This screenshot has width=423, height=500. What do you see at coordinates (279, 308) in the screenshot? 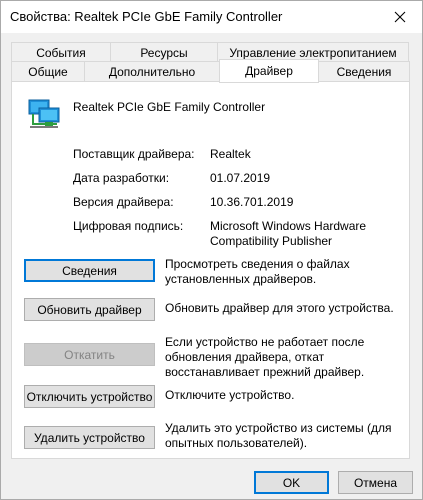
I see `update-driver-description: Обновить драйвер для этого устройства.` at bounding box center [279, 308].